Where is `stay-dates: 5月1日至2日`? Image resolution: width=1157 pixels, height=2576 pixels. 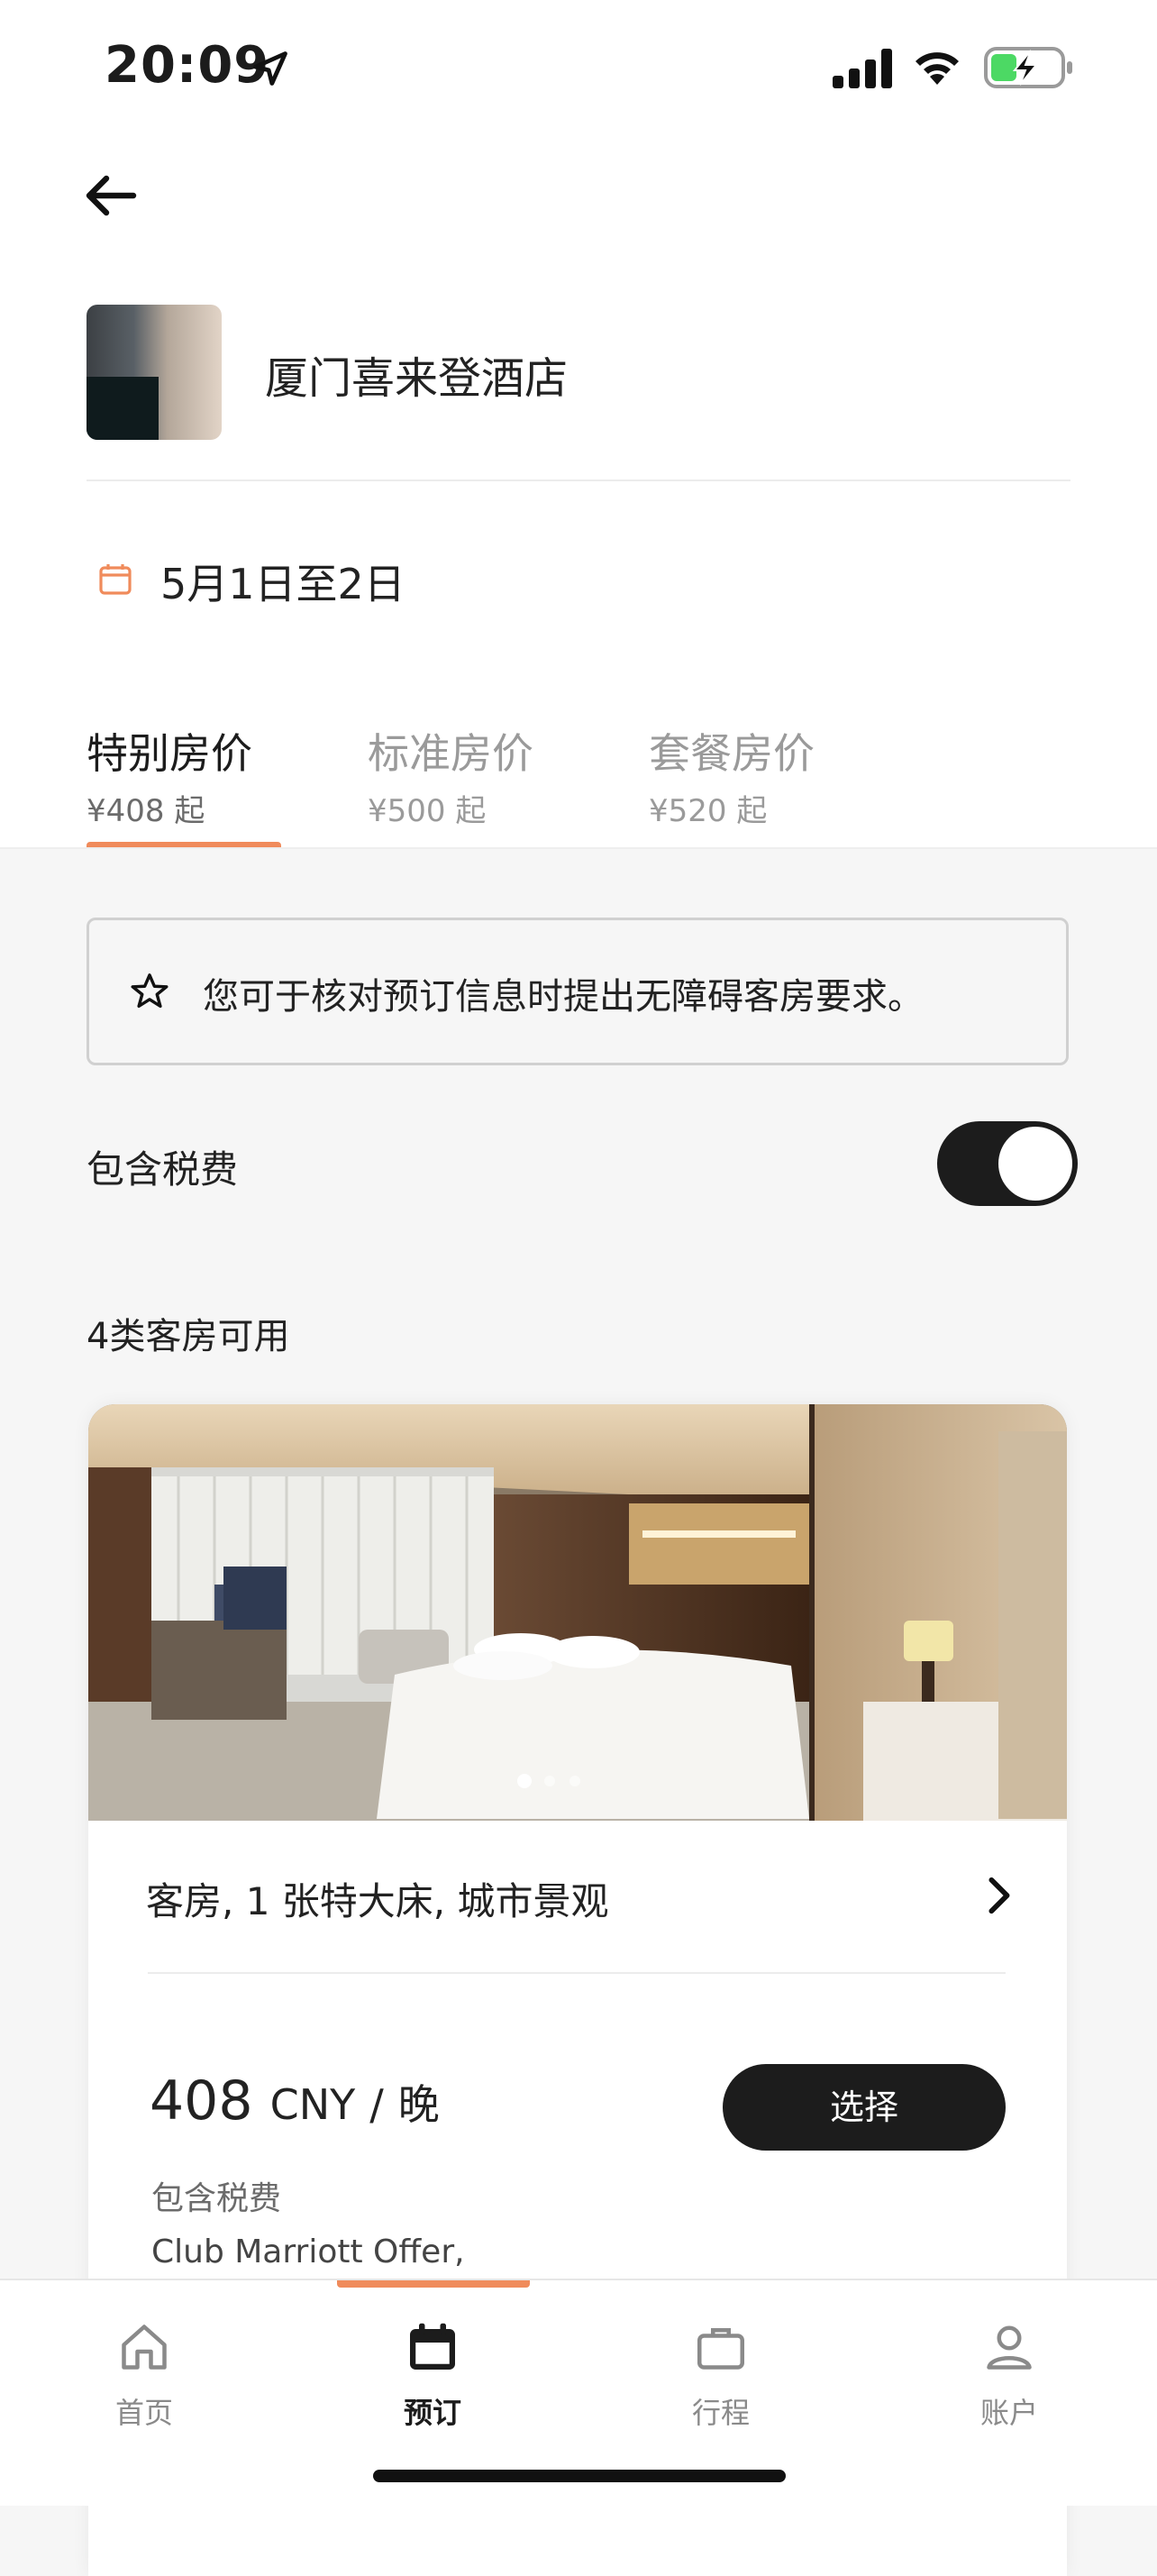 stay-dates: 5月1日至2日 is located at coordinates (282, 581).